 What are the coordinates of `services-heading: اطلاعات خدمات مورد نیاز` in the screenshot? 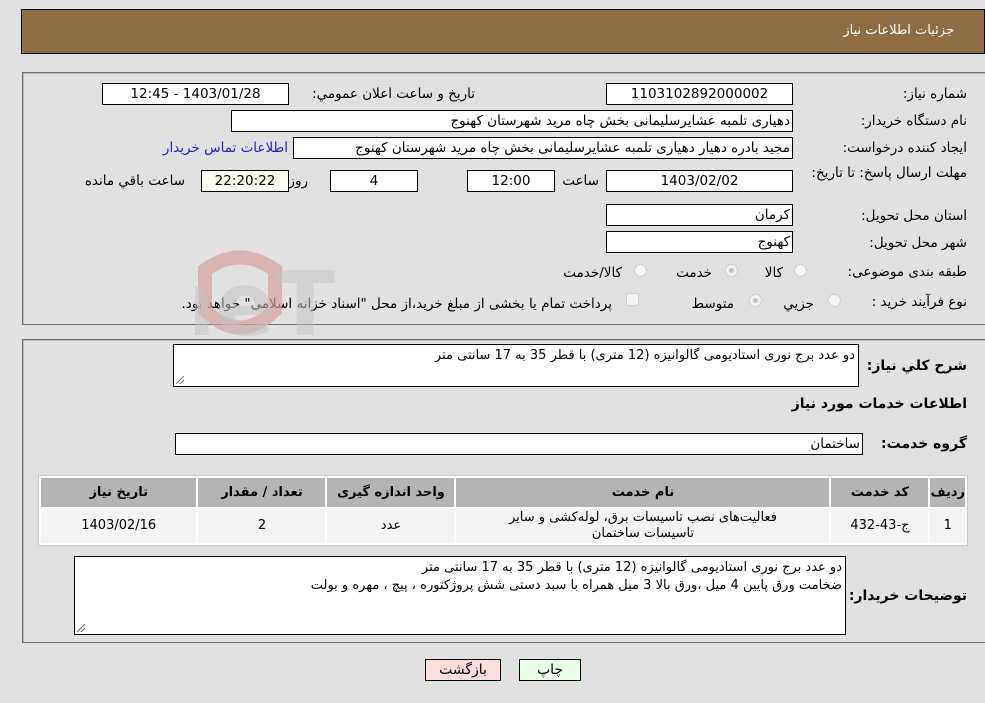 It's located at (879, 404).